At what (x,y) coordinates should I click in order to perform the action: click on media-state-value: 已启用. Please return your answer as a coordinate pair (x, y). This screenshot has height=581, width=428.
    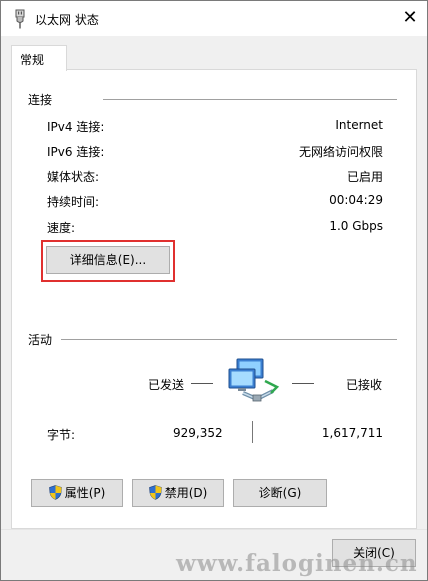
    Looking at the image, I should click on (364, 177).